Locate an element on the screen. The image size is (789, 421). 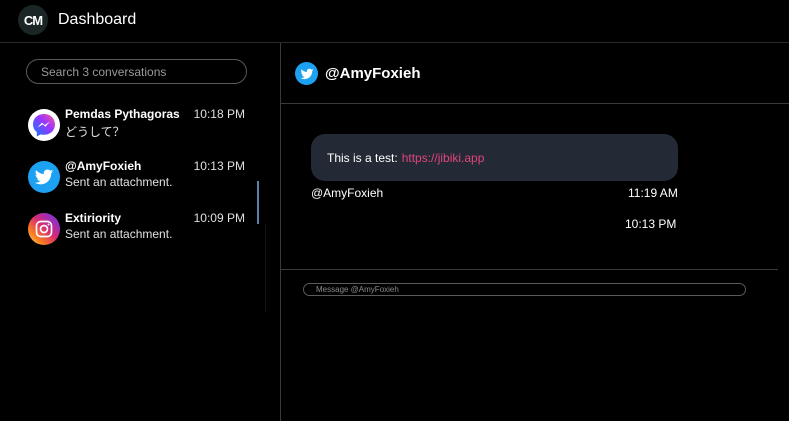
page-title: Dashboard is located at coordinates (97, 19).